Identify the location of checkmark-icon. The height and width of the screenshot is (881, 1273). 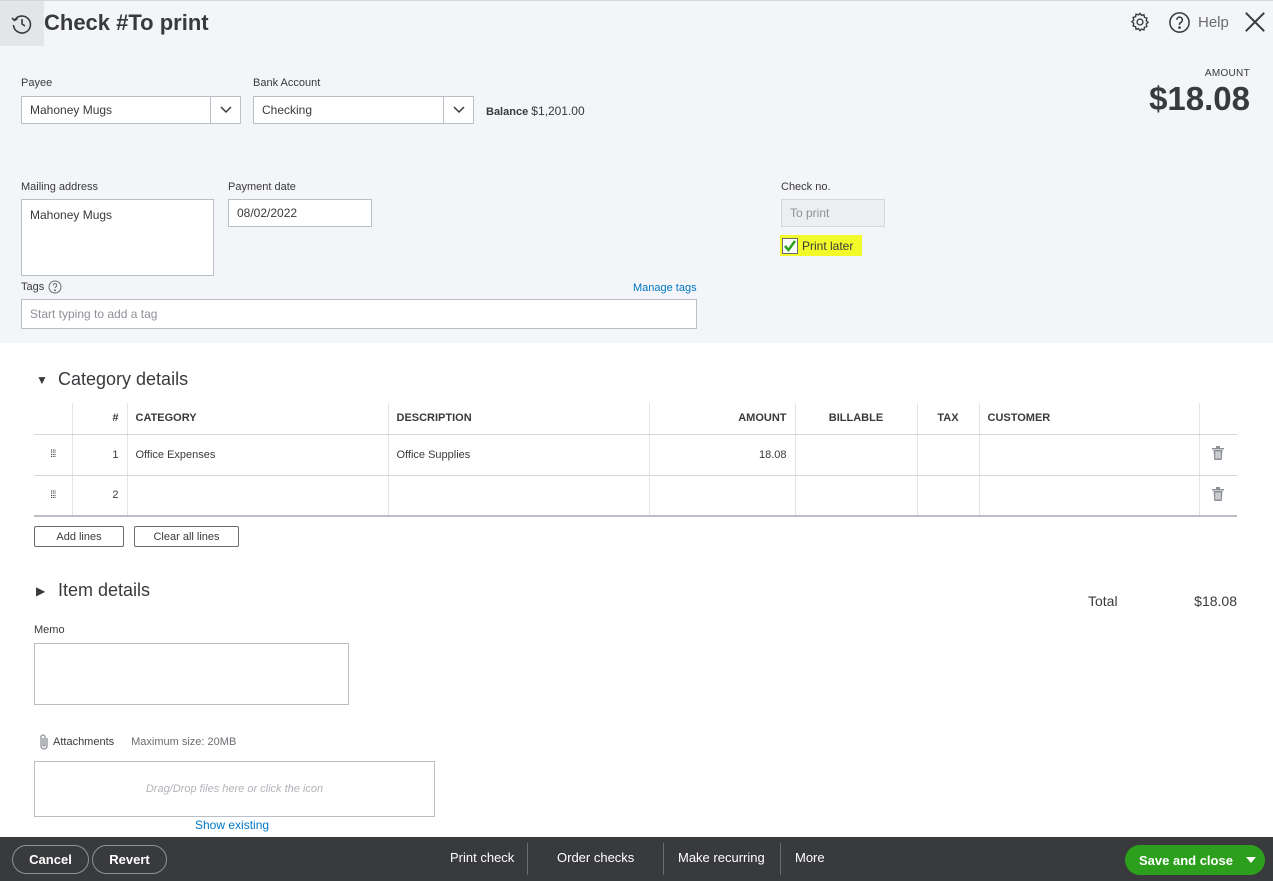
(790, 245).